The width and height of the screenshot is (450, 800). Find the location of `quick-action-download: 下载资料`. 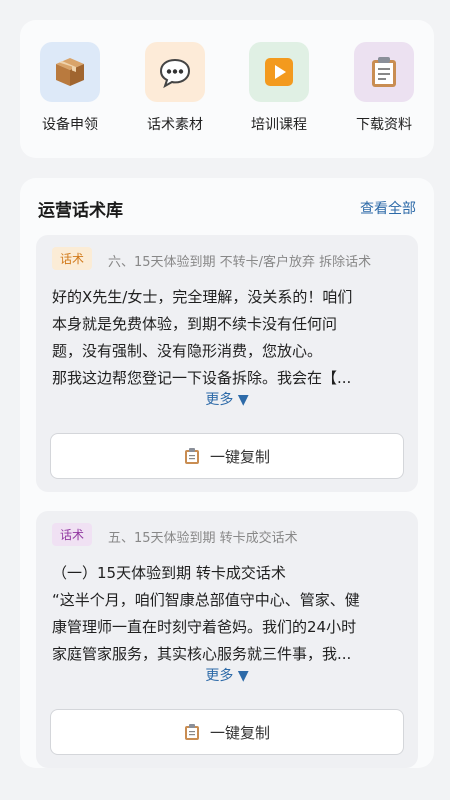

quick-action-download: 下载资料 is located at coordinates (384, 88).